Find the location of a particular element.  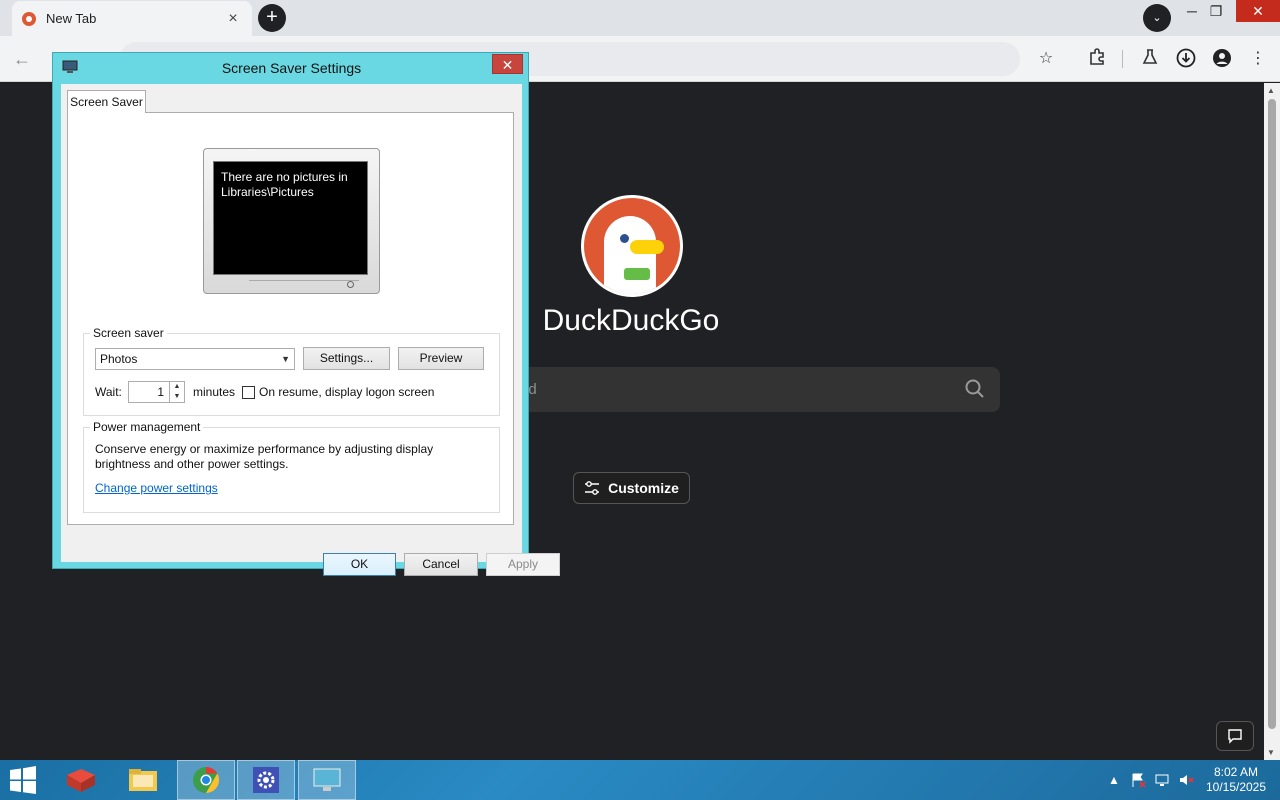

taskbar: ▲ 8:02 AM 10/15/2025 is located at coordinates (640, 780).